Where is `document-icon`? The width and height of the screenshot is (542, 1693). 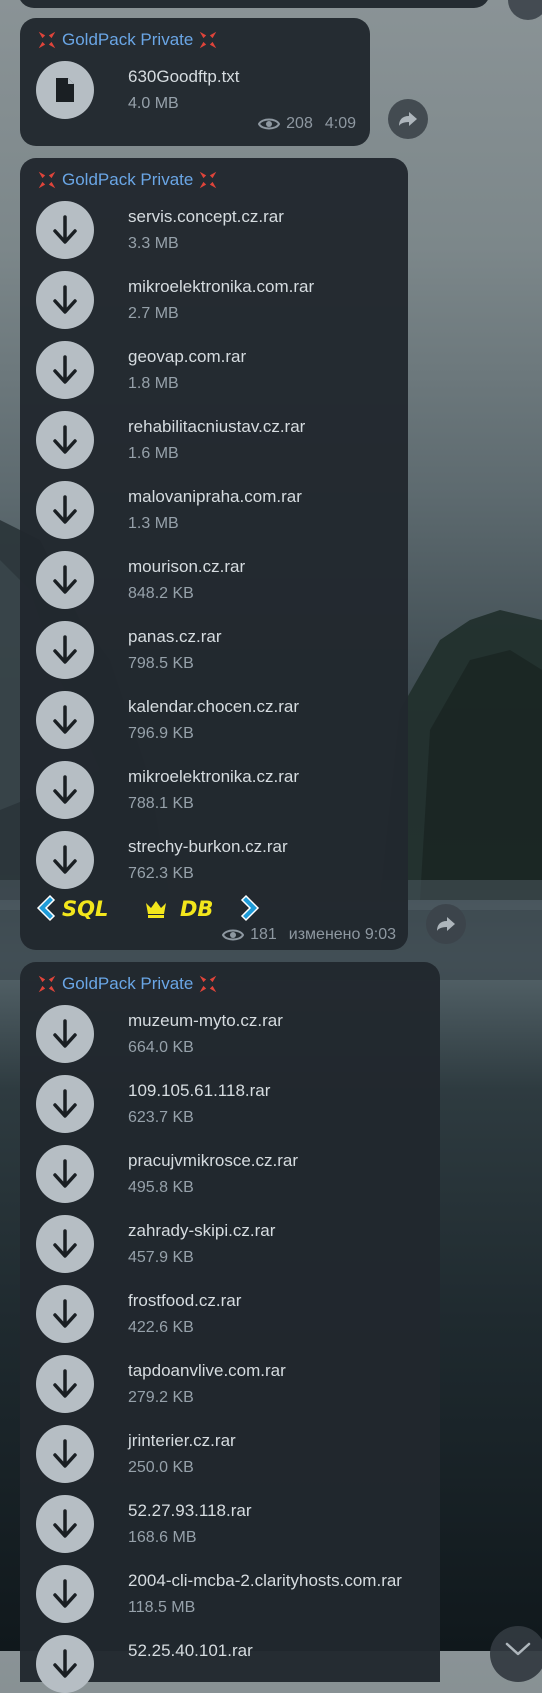
document-icon is located at coordinates (65, 90).